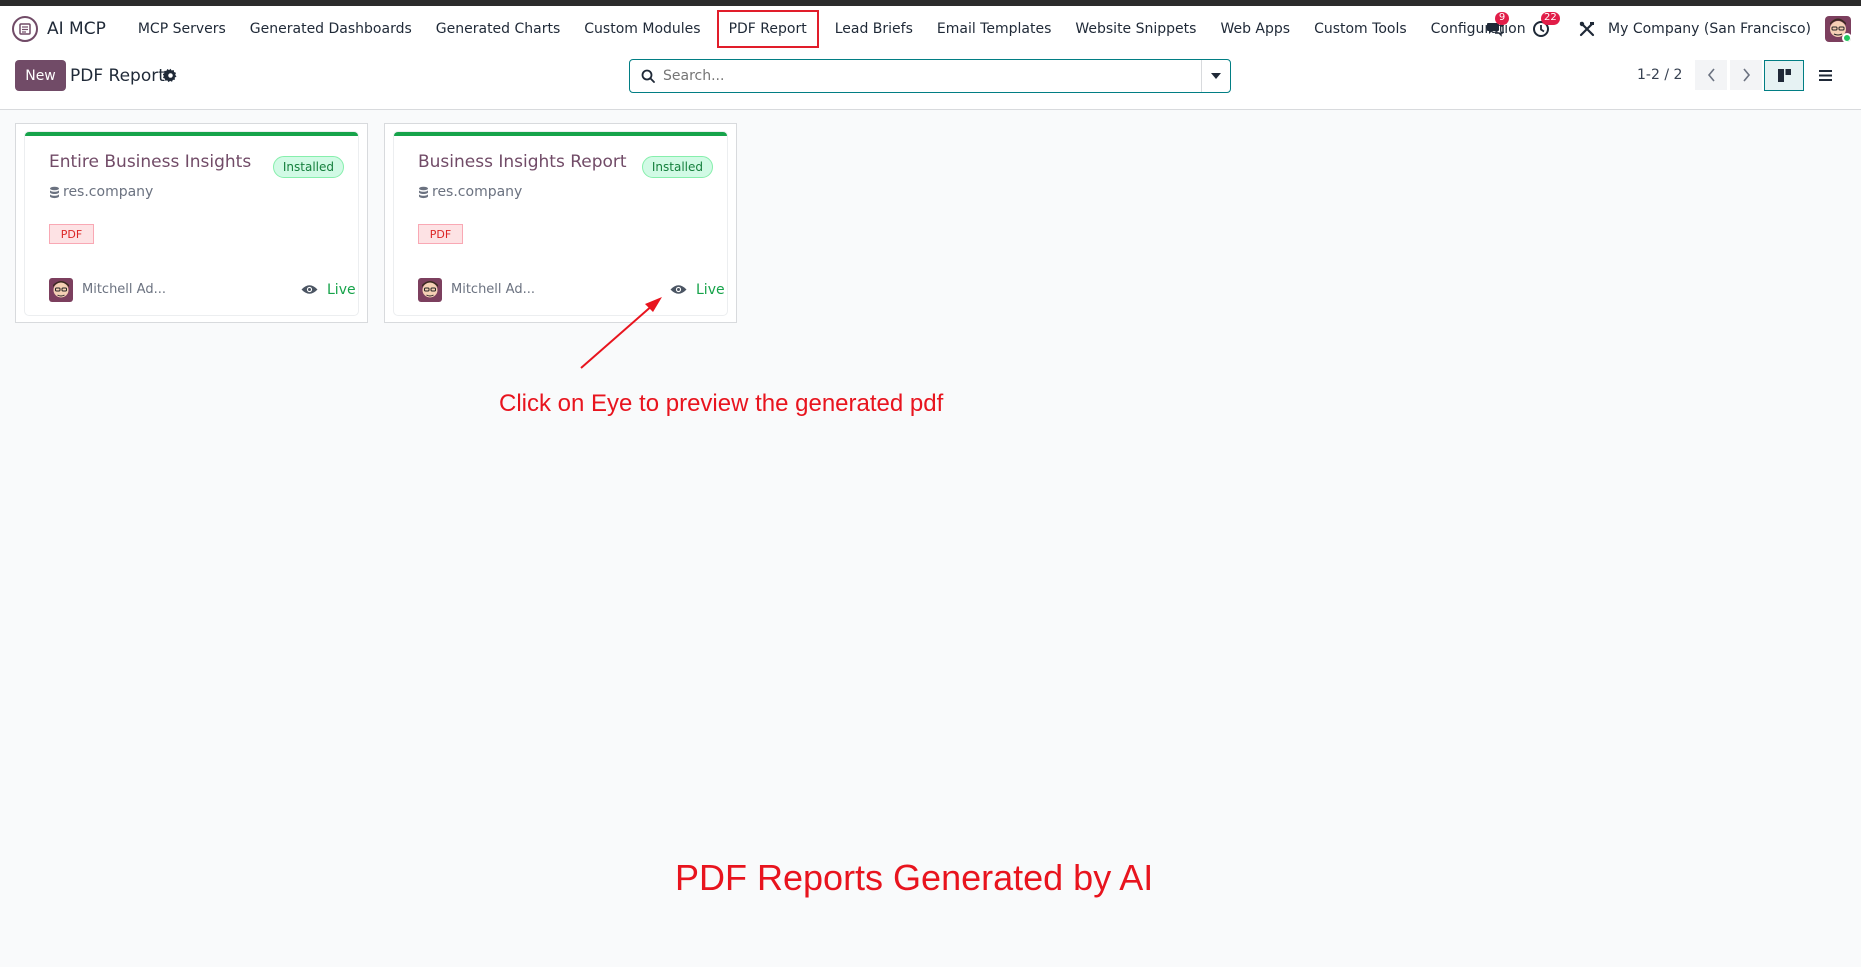  Describe the element at coordinates (994, 29) in the screenshot. I see `menu-email-templates: Email Templates` at that location.